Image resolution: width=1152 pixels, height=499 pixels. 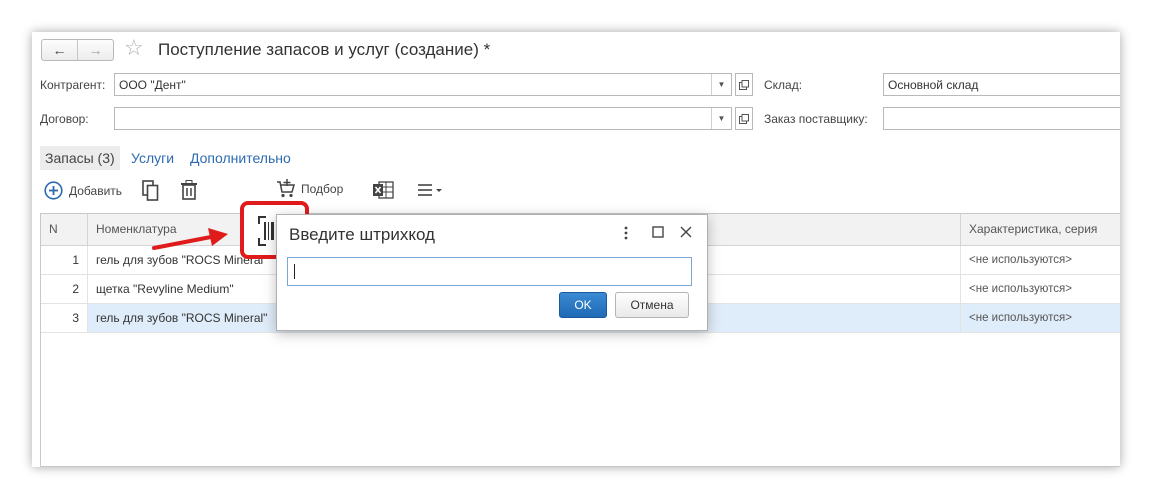 What do you see at coordinates (1001, 118) in the screenshot?
I see `supplier-order-field` at bounding box center [1001, 118].